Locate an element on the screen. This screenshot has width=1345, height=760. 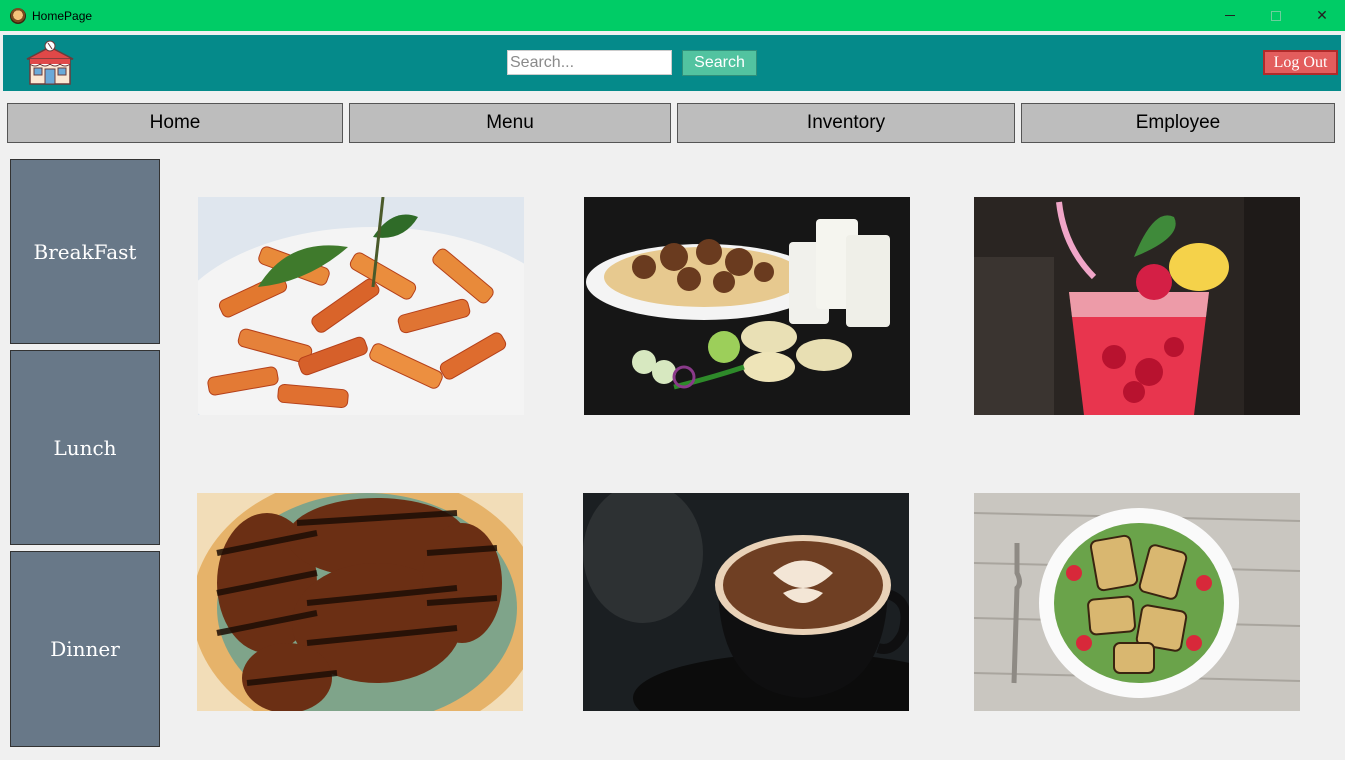
close-icon: ✕ is located at coordinates (1322, 15).